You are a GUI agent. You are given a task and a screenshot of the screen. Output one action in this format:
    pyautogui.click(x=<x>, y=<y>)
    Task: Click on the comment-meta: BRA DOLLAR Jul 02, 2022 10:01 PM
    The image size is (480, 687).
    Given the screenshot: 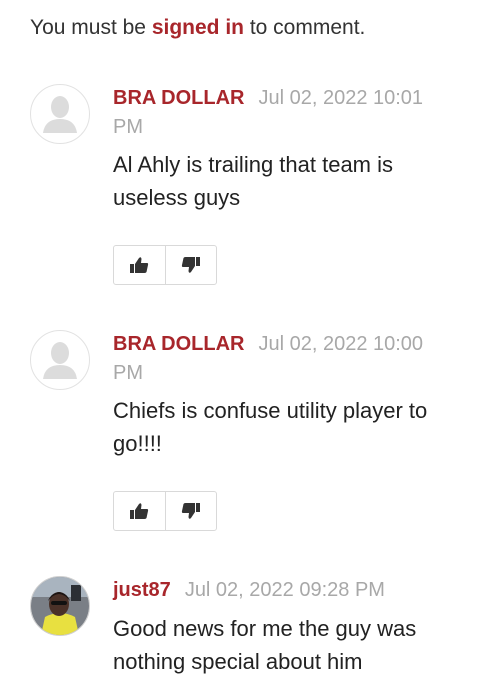 What is the action you would take?
    pyautogui.click(x=283, y=113)
    